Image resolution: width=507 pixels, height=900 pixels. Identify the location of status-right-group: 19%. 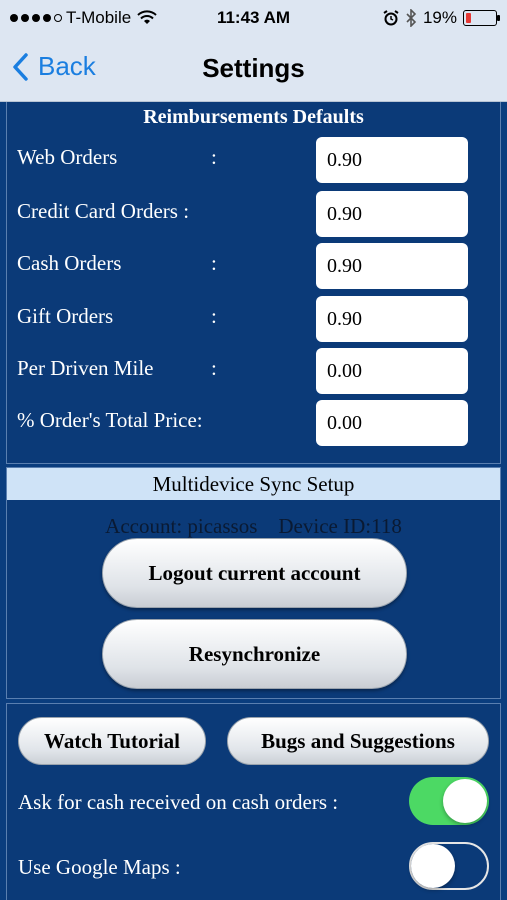
(441, 18).